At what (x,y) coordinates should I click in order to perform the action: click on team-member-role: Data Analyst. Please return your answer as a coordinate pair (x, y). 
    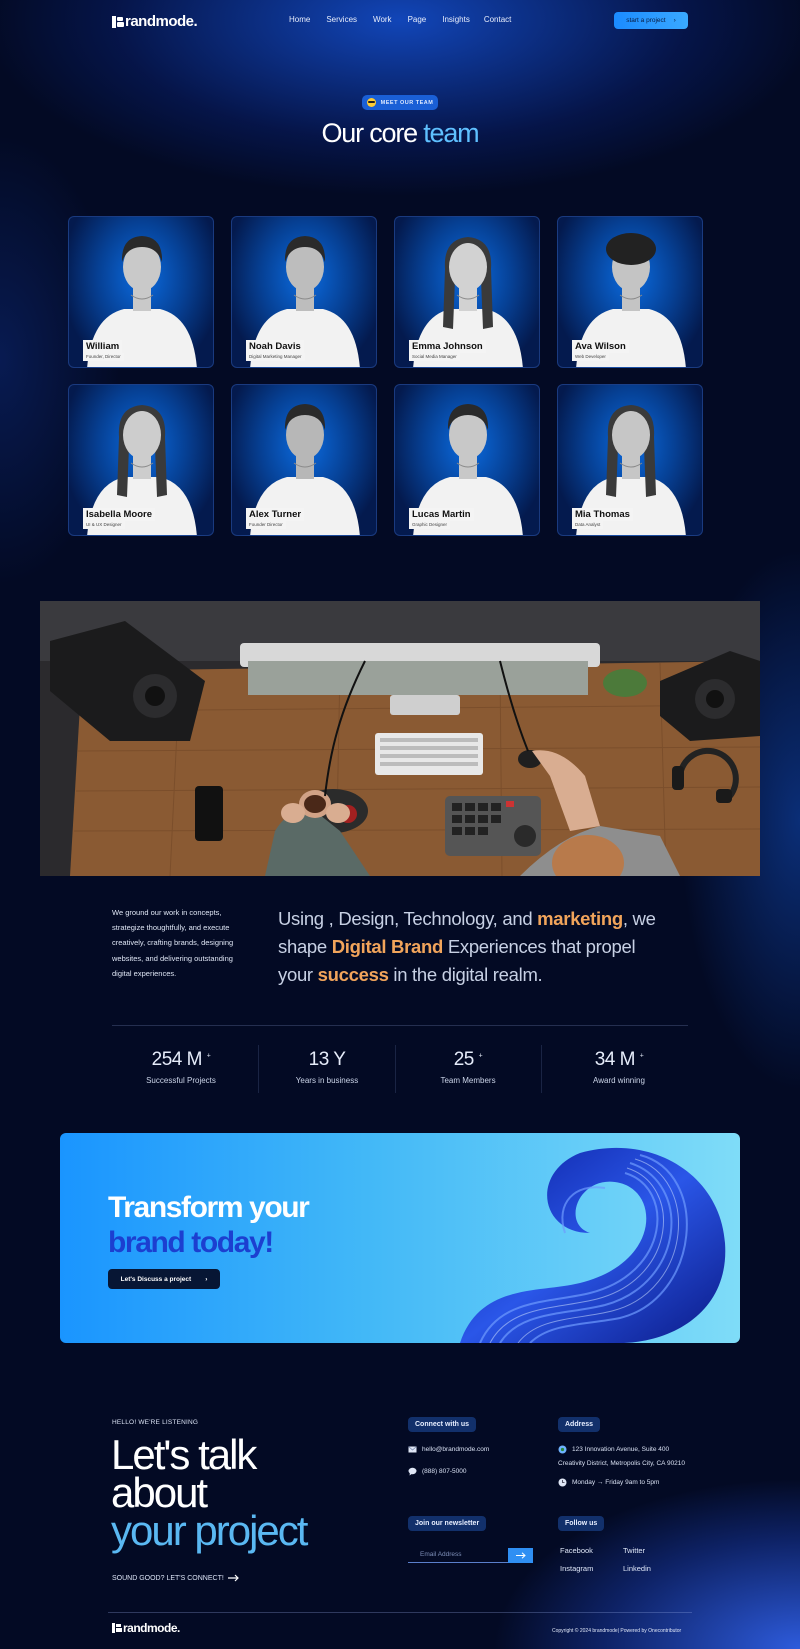
    Looking at the image, I should click on (588, 525).